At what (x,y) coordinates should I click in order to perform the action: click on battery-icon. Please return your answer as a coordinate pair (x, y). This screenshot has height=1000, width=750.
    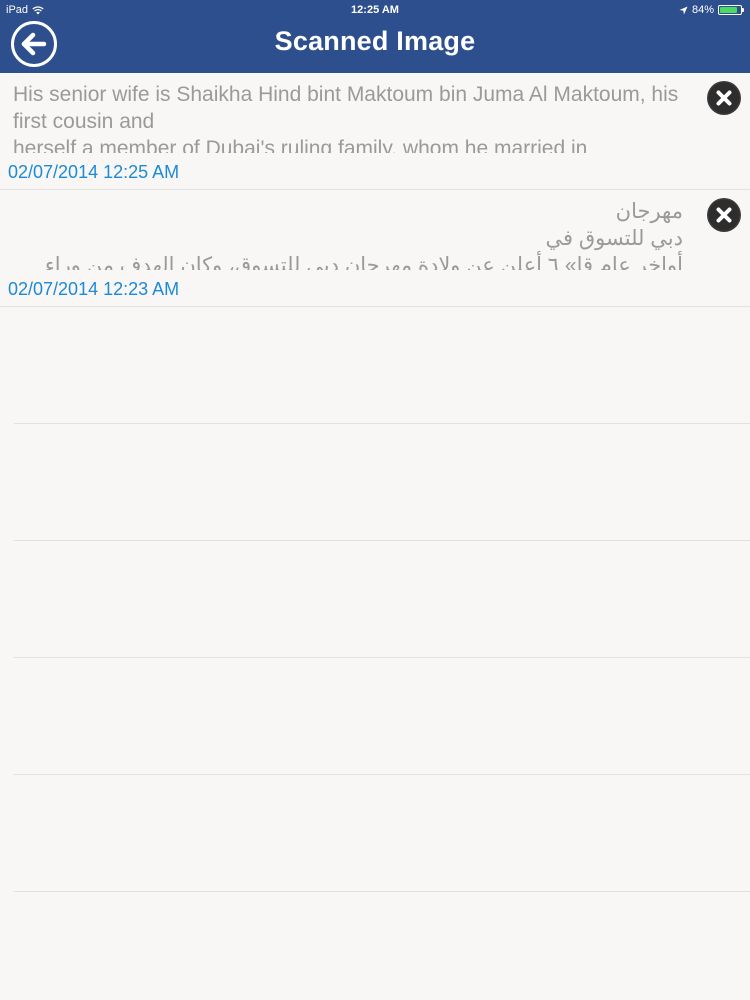
    Looking at the image, I should click on (731, 10).